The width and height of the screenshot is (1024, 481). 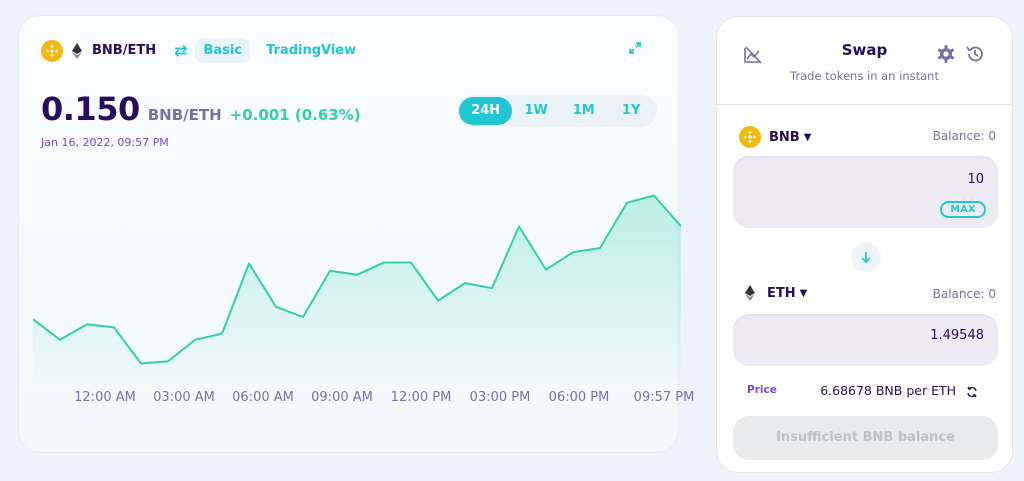 I want to click on x-tick-label: 09:57 PM, so click(x=664, y=397).